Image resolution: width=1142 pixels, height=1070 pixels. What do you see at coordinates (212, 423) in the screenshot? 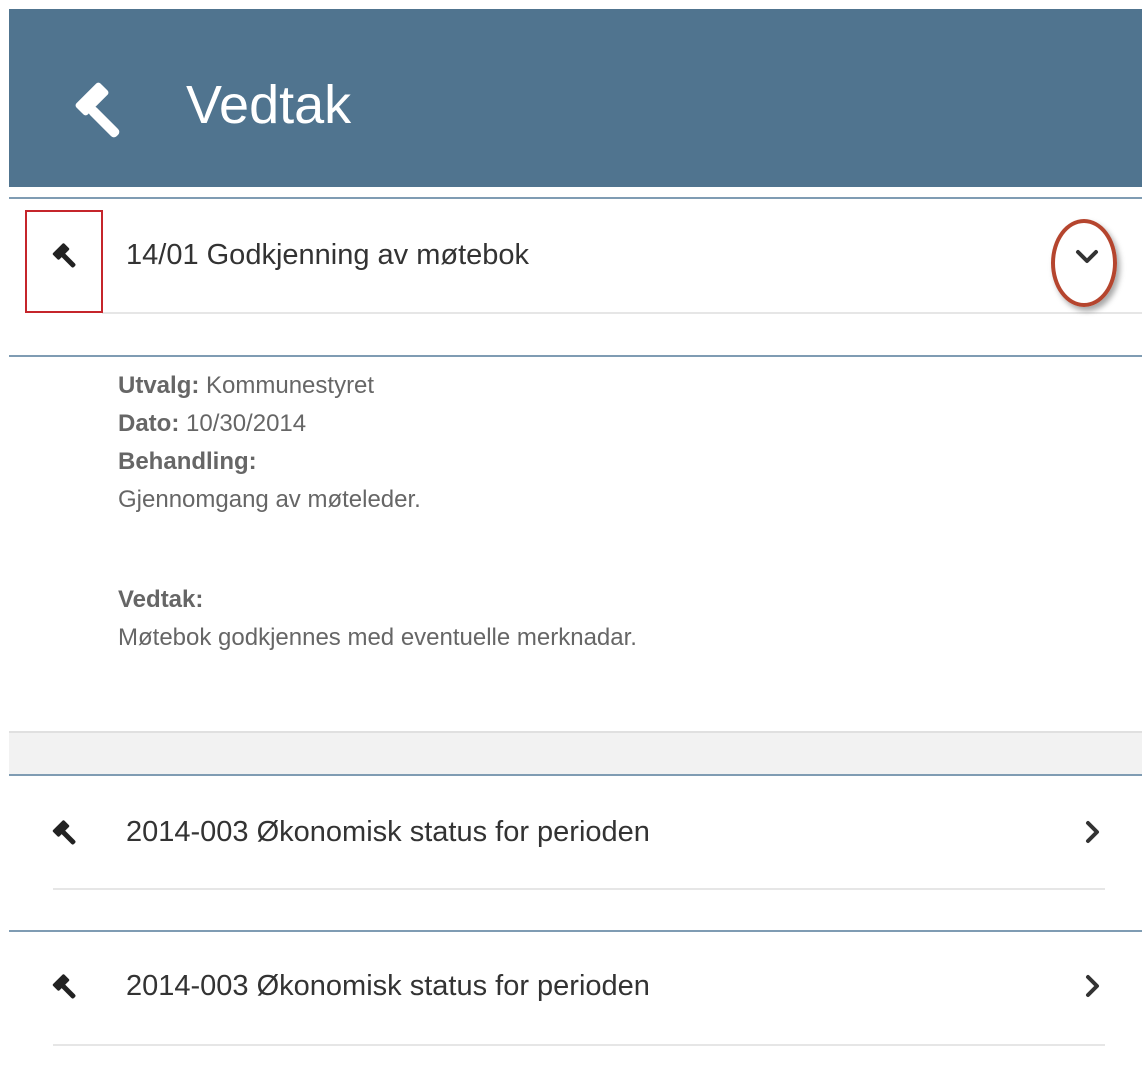
I see `detail-dato: Dato: 10/30/2014` at bounding box center [212, 423].